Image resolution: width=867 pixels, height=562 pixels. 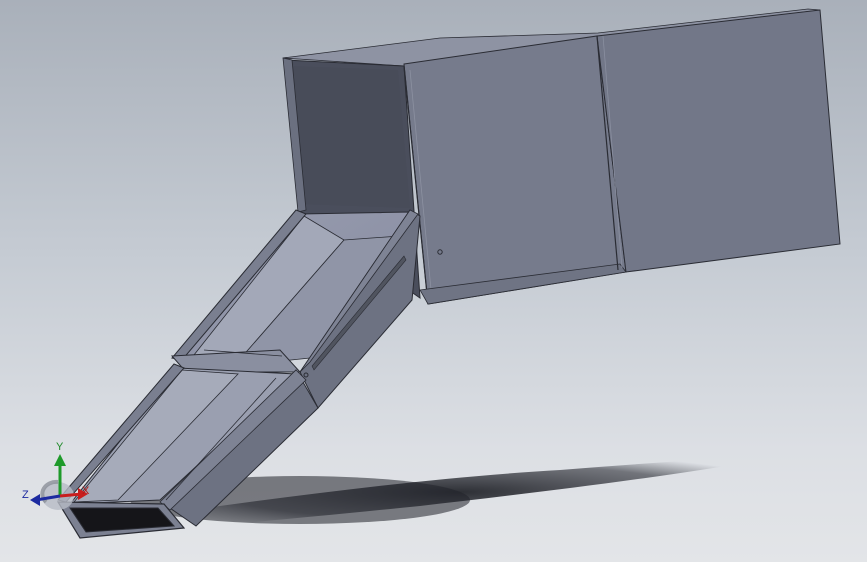 I want to click on z-axis-label: Z, so click(x=25, y=495).